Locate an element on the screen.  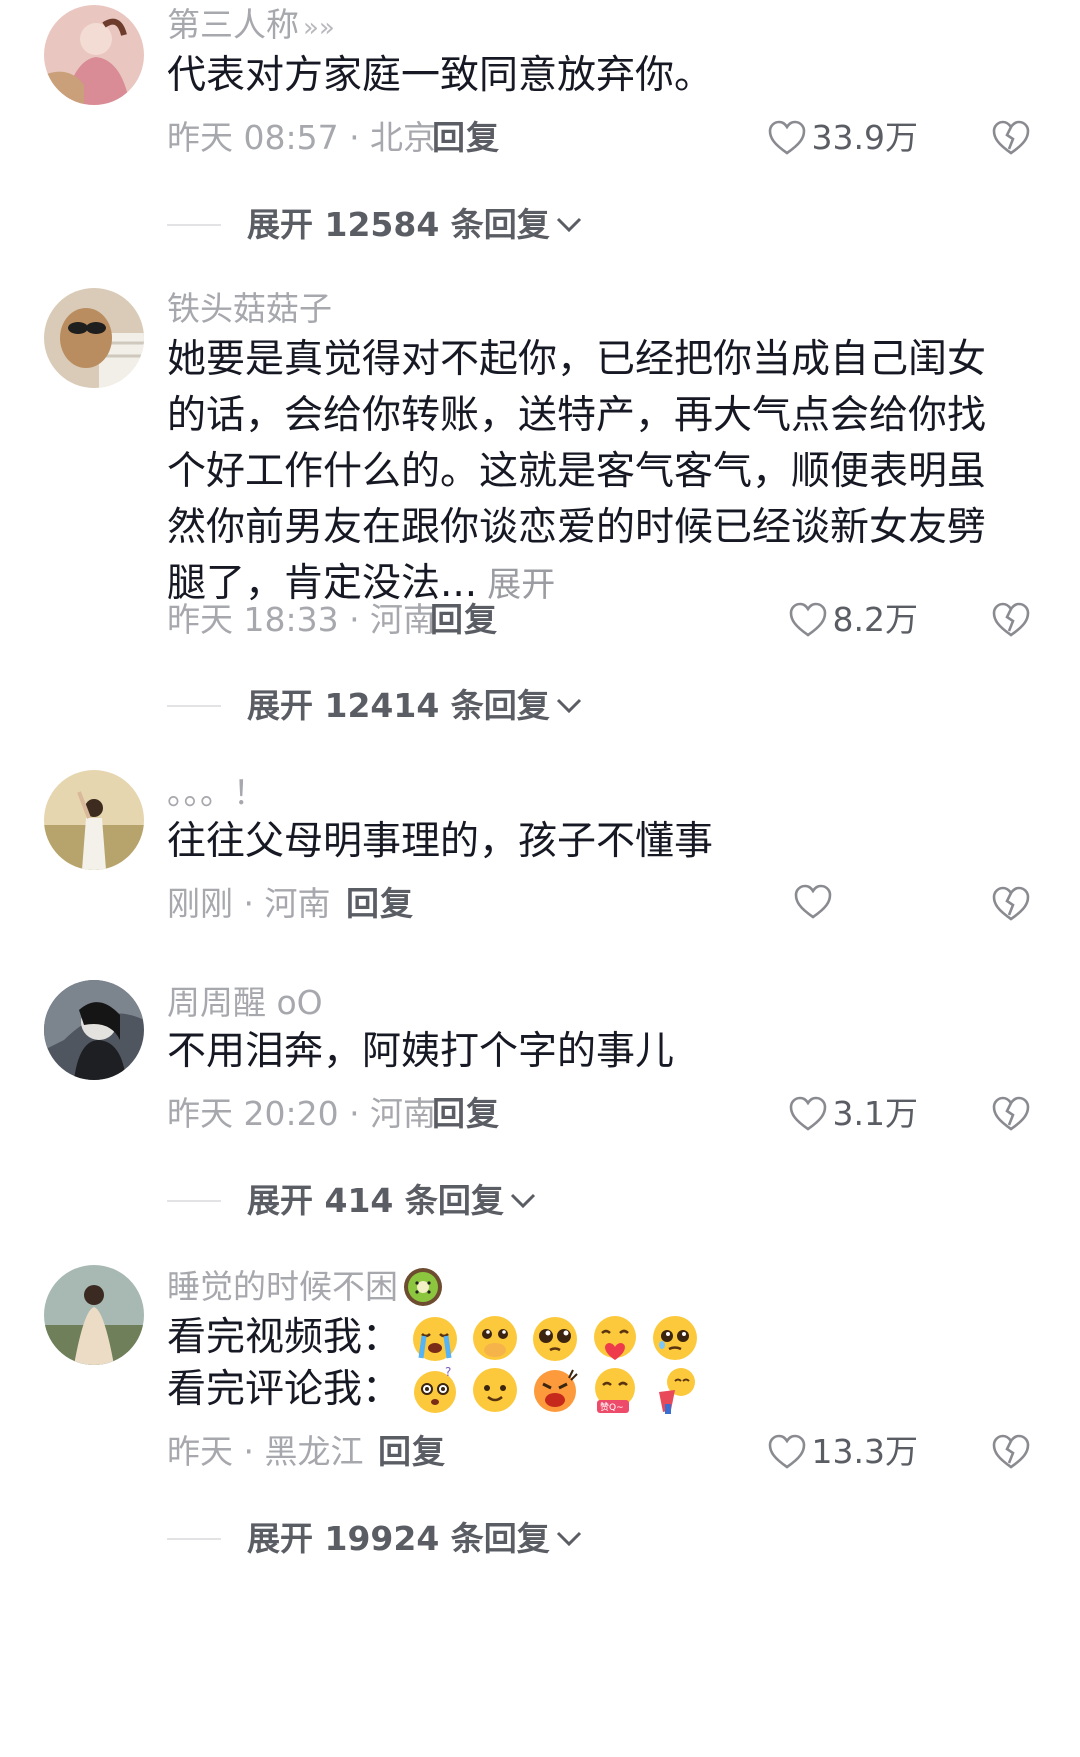
username-text: 睡觉的时候不困 is located at coordinates (282, 1287).